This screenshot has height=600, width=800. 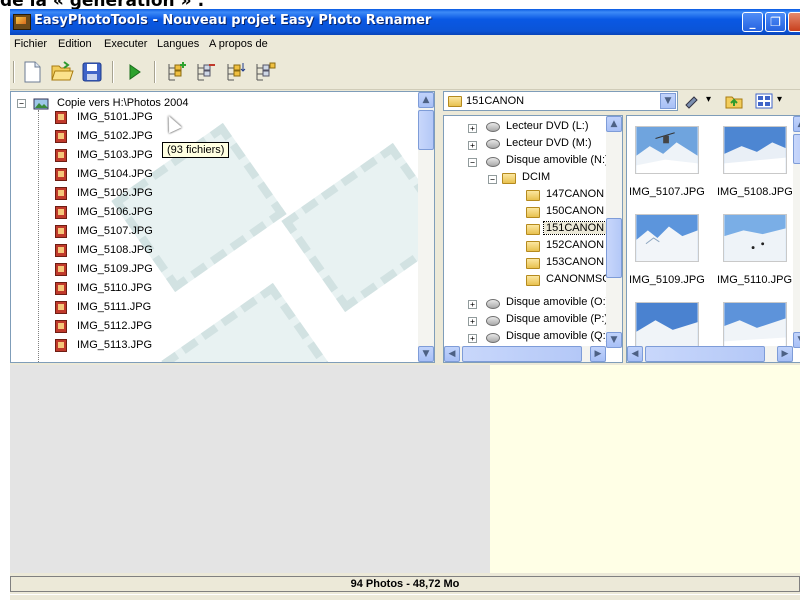 I want to click on thumbnail-item: IMG_5110.JPG, so click(x=755, y=247).